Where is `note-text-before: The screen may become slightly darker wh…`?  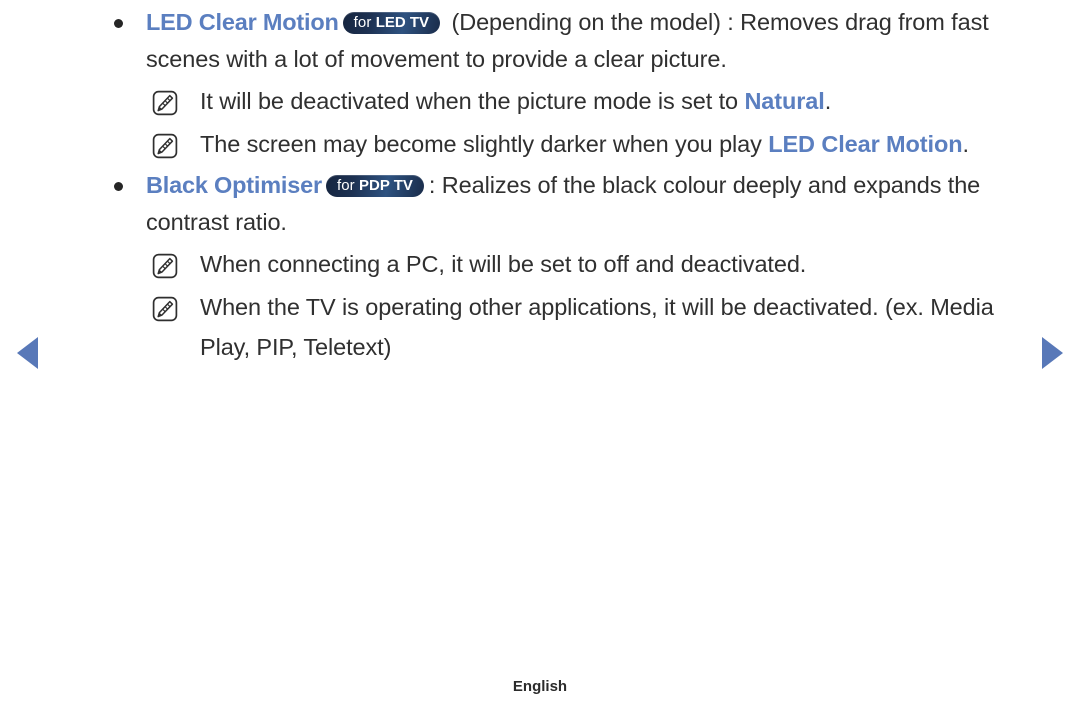 note-text-before: The screen may become slightly darker wh… is located at coordinates (484, 144).